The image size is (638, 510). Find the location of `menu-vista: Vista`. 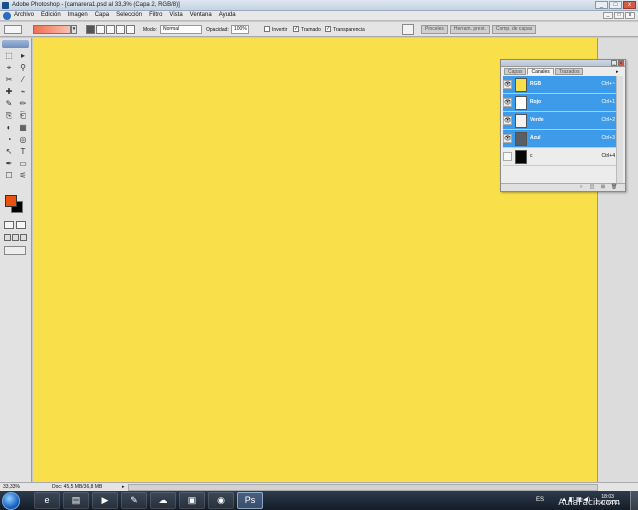

menu-vista: Vista is located at coordinates (175, 15).